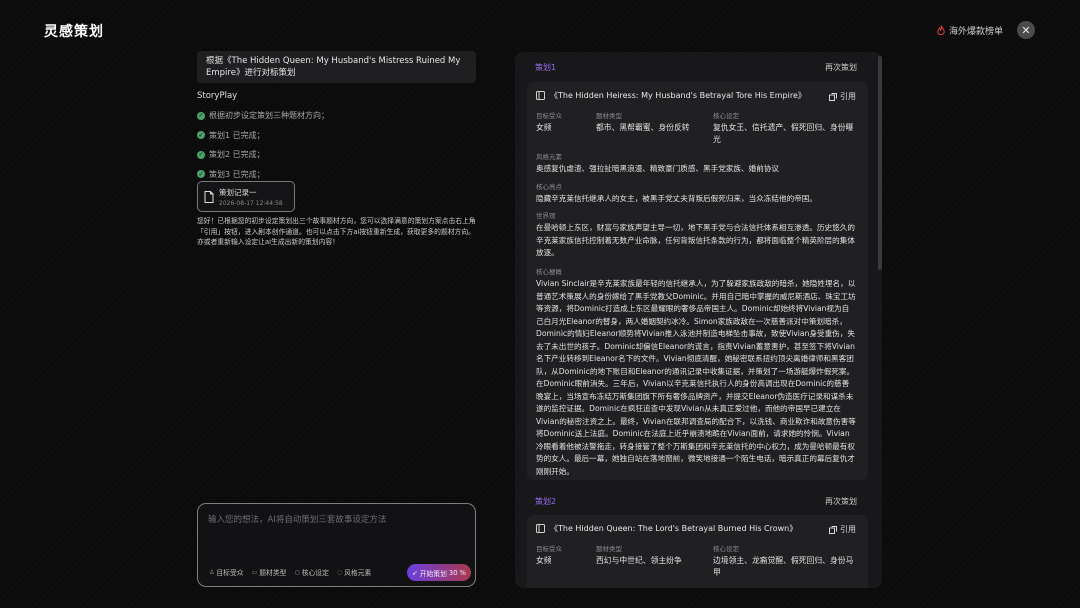  What do you see at coordinates (315, 573) in the screenshot?
I see `chip-label: 核心设定` at bounding box center [315, 573].